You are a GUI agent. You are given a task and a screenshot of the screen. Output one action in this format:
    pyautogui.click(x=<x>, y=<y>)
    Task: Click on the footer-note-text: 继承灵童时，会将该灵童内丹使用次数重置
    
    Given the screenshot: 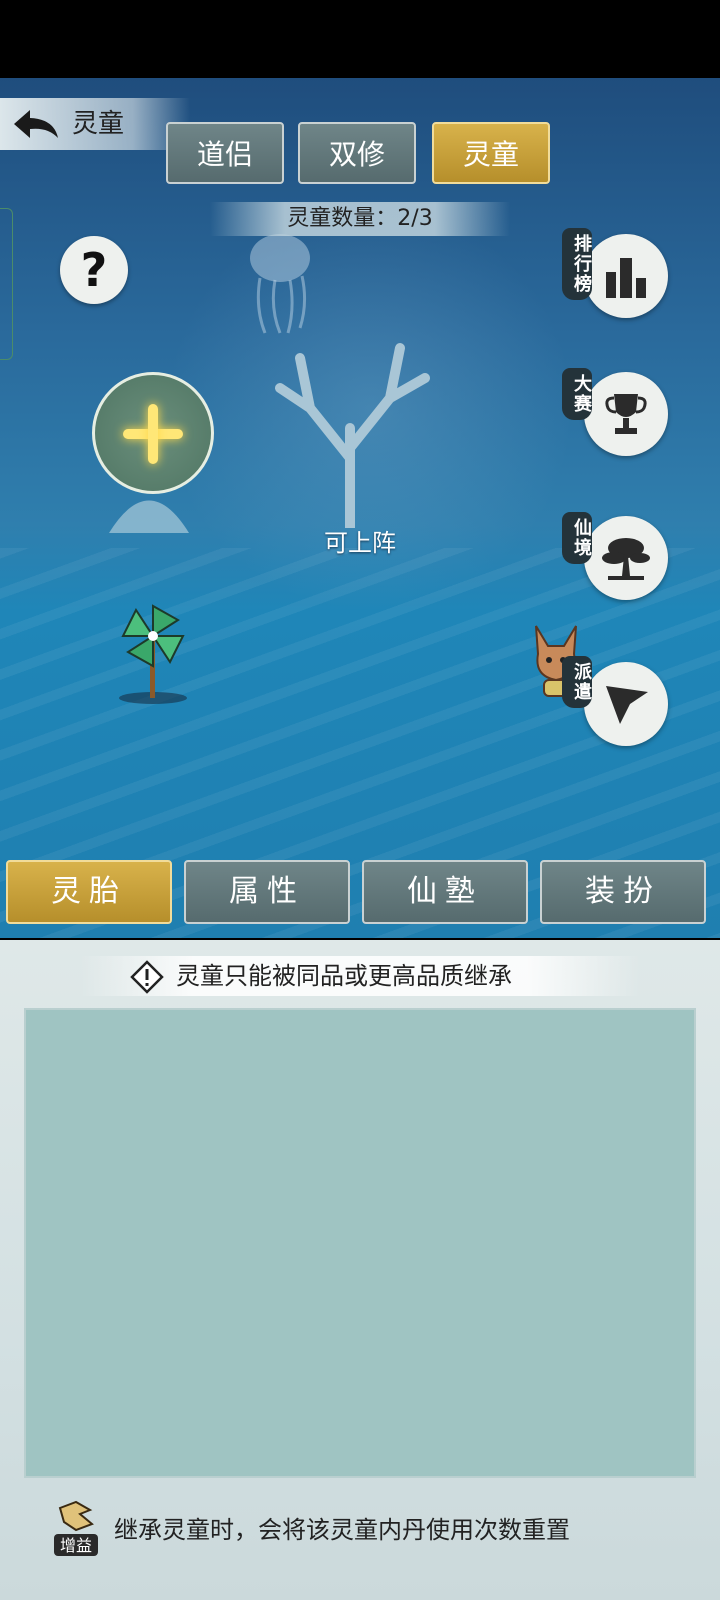 What is the action you would take?
    pyautogui.click(x=342, y=1530)
    